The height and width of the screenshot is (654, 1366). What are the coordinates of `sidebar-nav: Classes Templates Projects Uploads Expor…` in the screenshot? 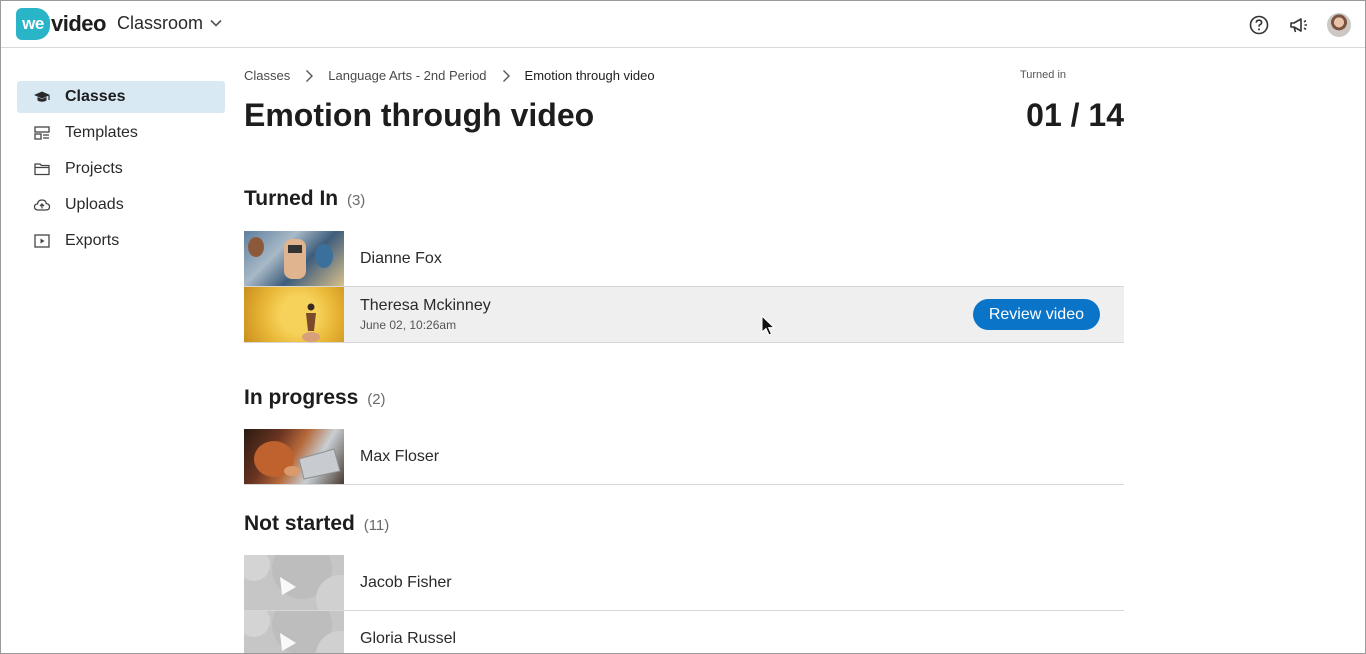 It's located at (121, 171).